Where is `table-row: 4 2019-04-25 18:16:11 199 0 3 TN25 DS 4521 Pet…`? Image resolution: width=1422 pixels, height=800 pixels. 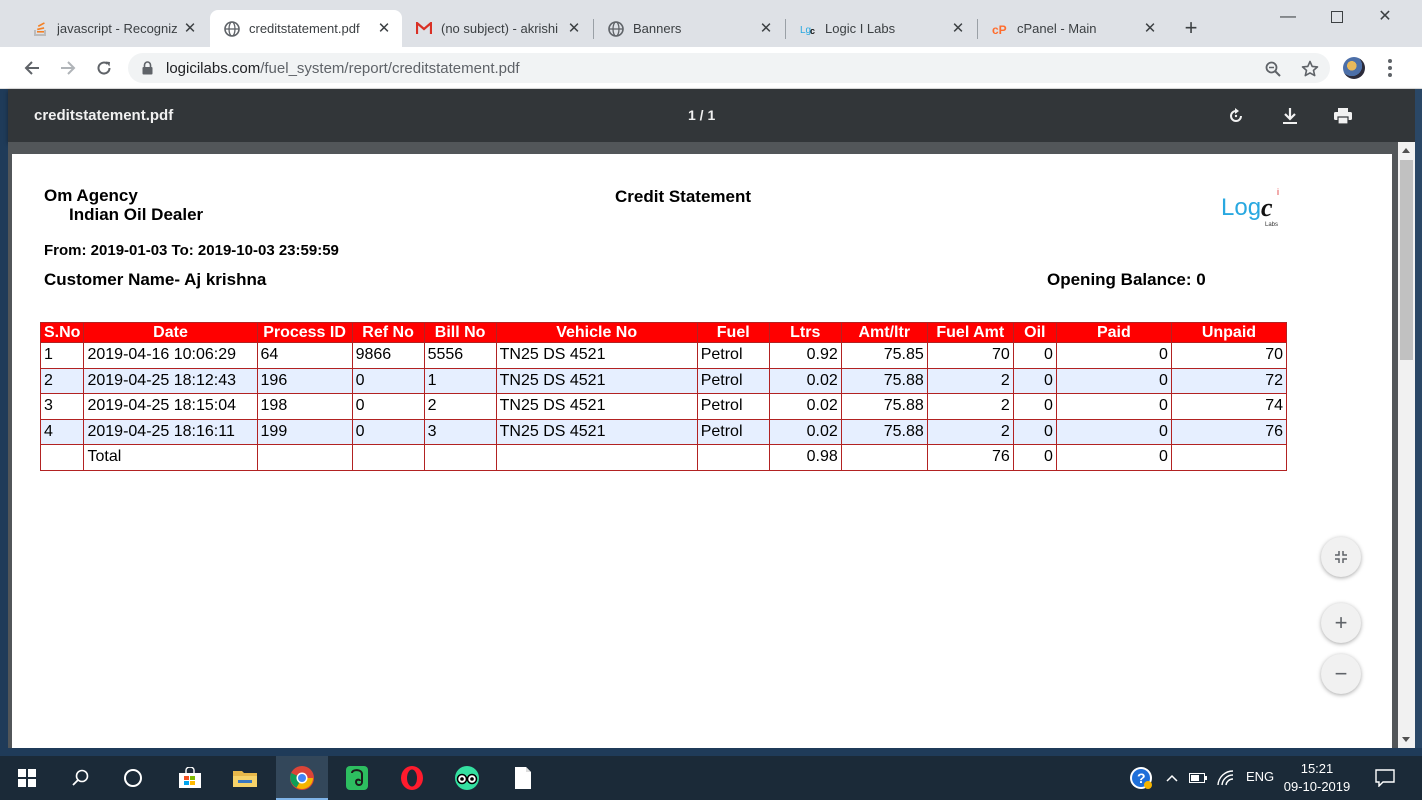 table-row: 4 2019-04-25 18:16:11 199 0 3 TN25 DS 4521 Pet… is located at coordinates (663, 431).